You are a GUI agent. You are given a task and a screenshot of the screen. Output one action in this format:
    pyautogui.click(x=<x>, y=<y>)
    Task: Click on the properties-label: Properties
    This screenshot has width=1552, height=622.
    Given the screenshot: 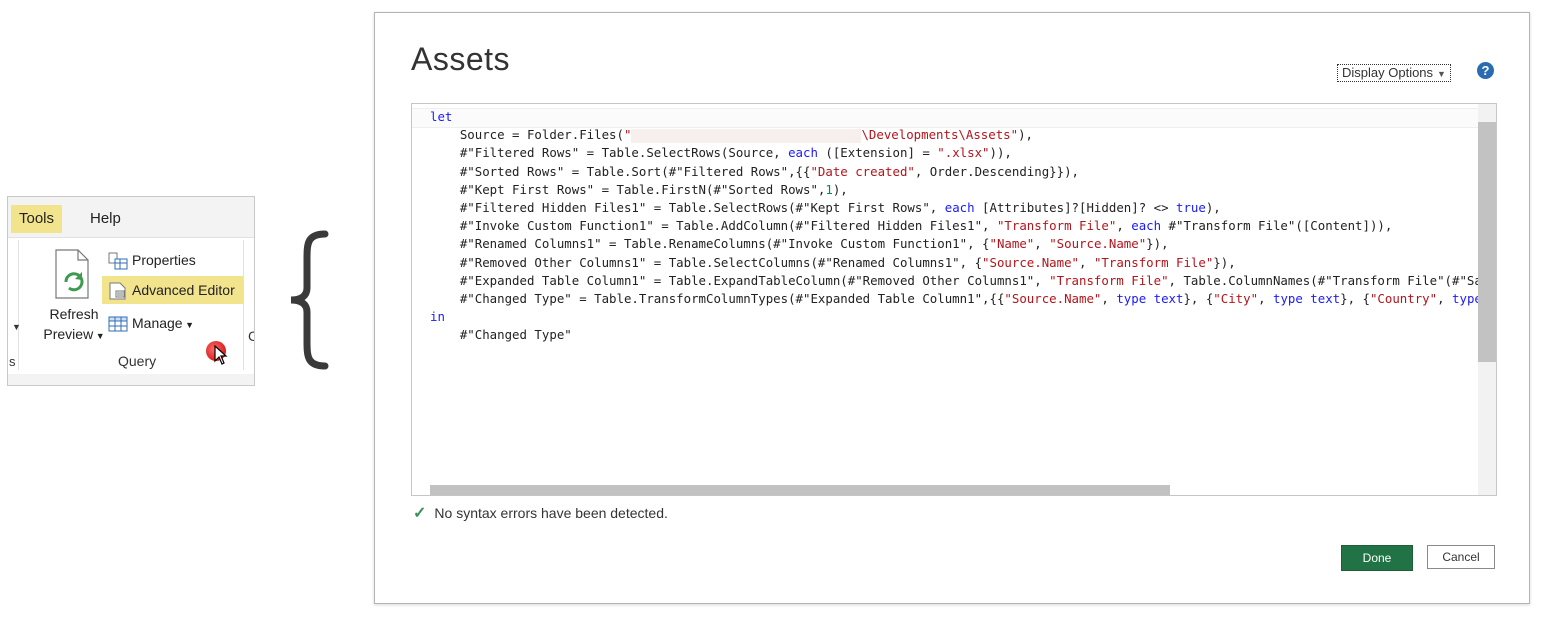 What is the action you would take?
    pyautogui.click(x=164, y=260)
    